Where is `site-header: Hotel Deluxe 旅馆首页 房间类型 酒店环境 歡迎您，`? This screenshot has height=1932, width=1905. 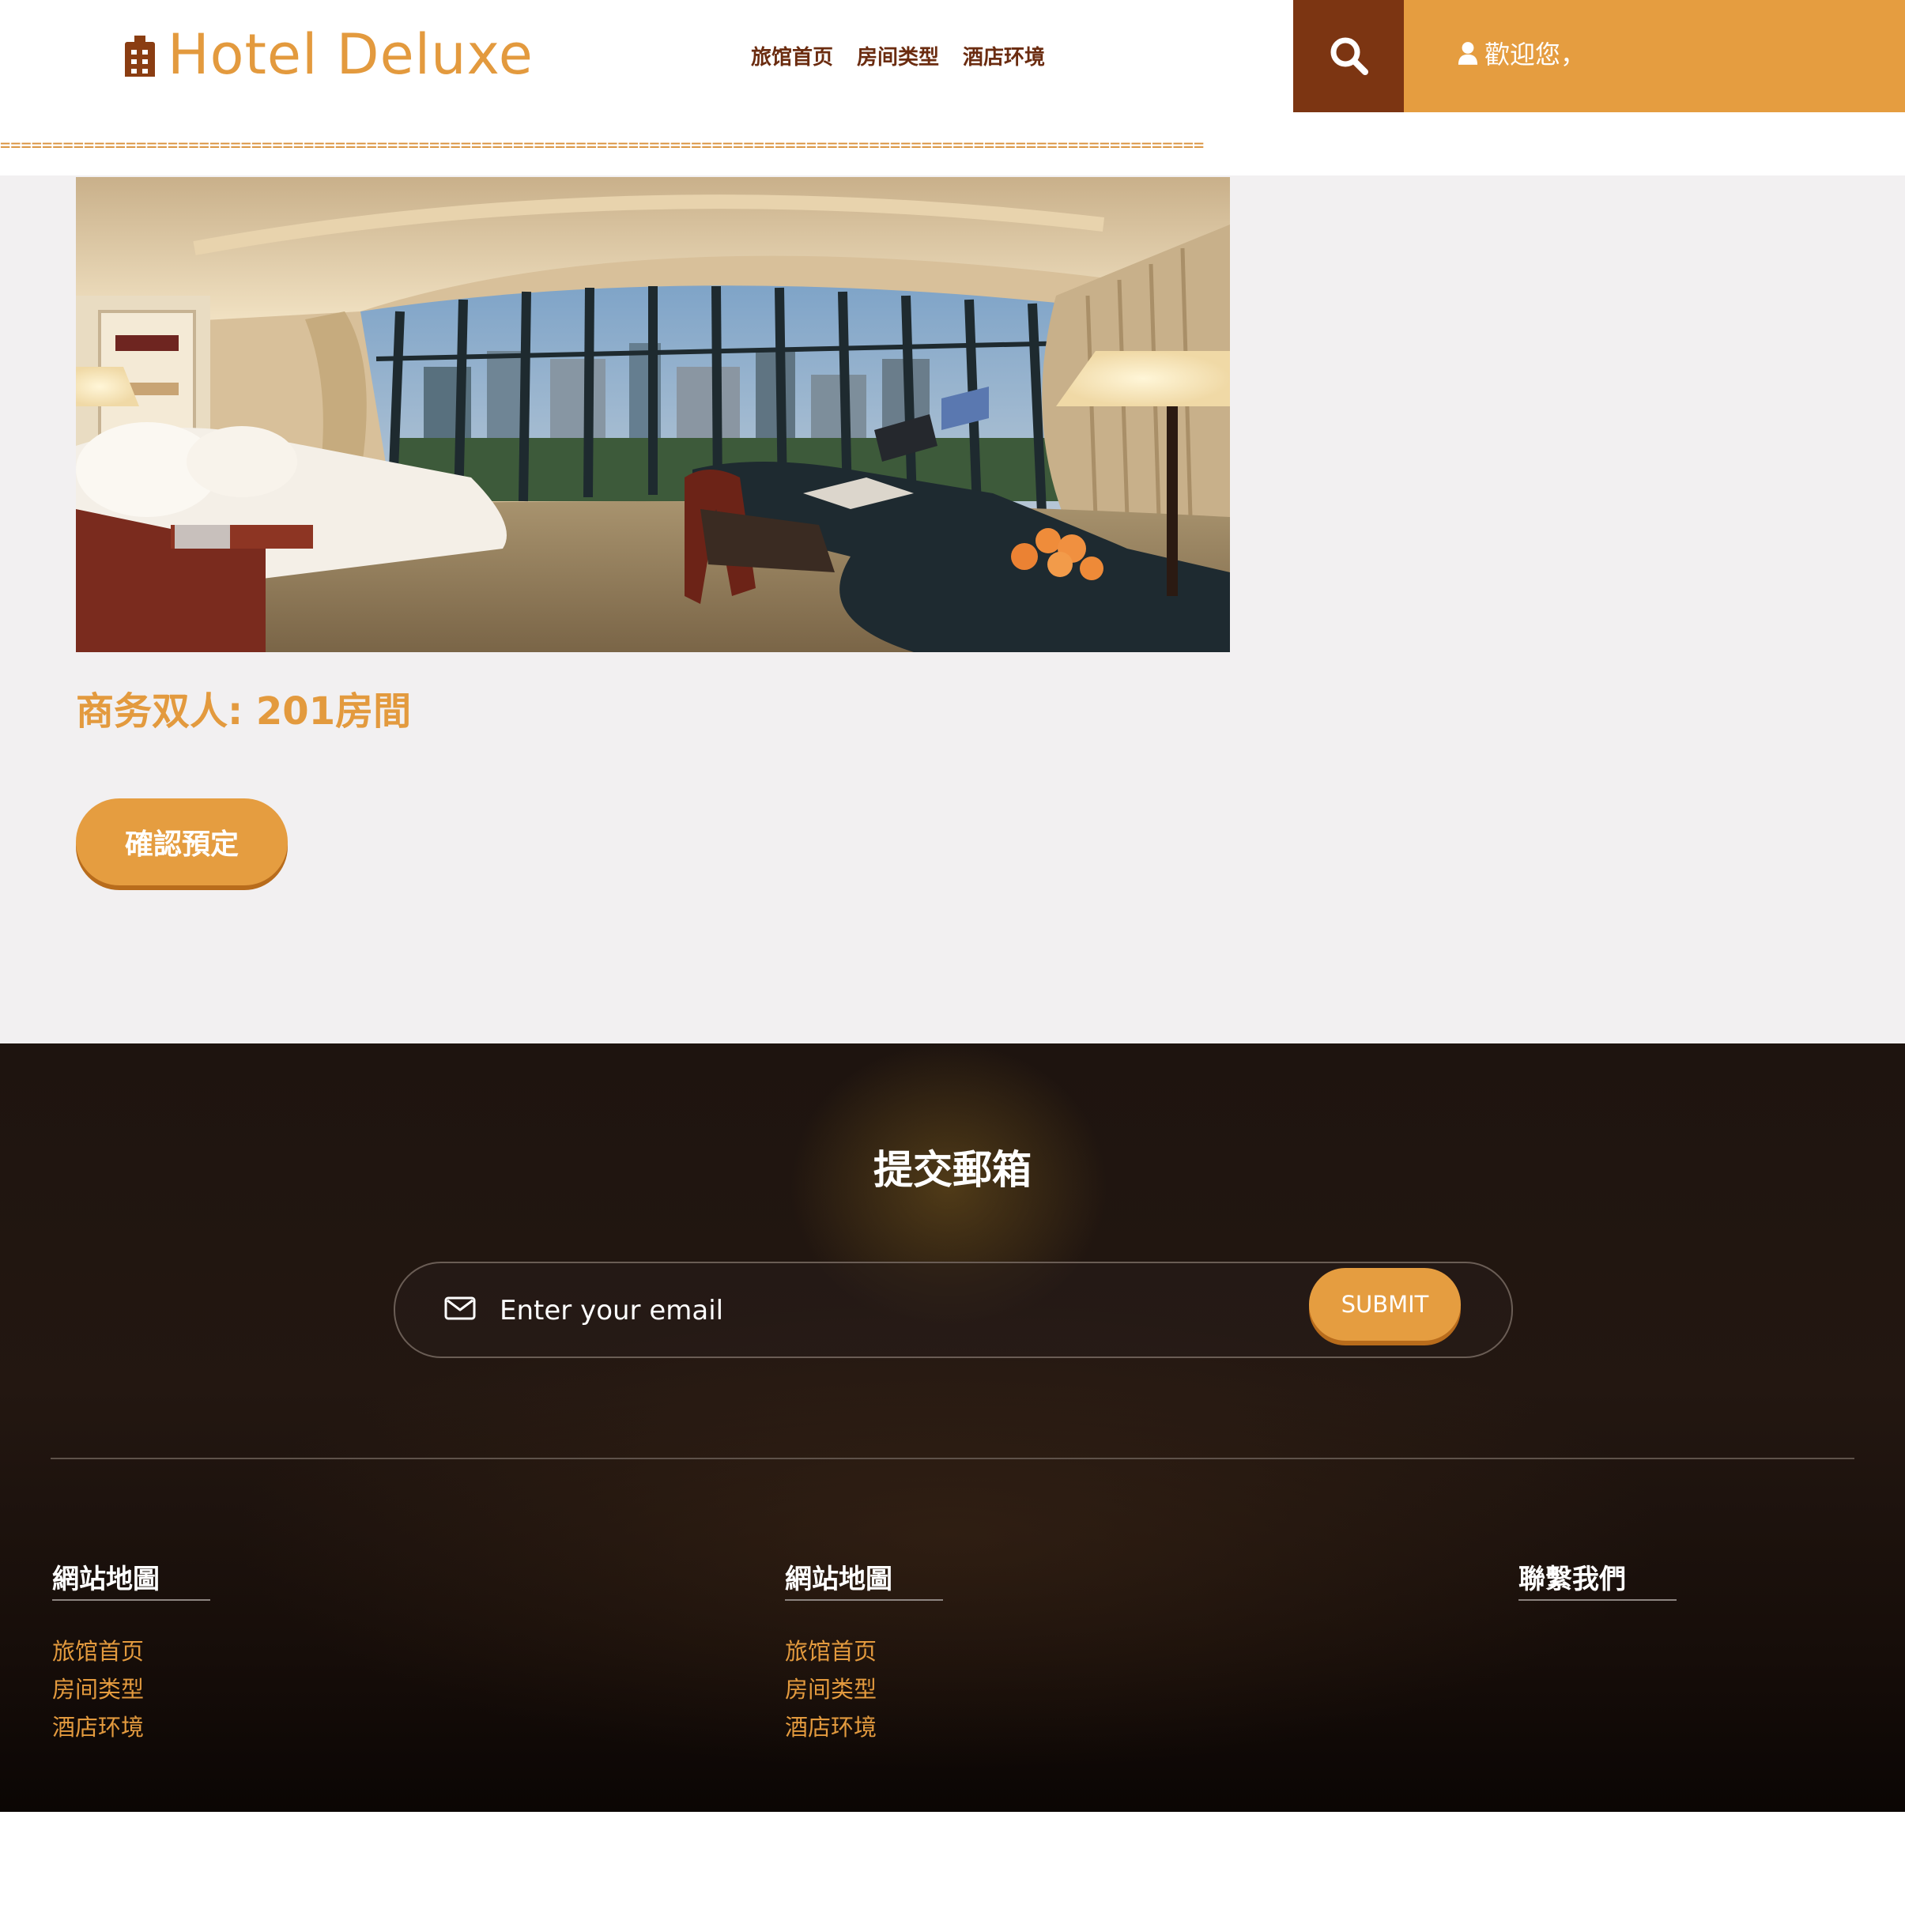
site-header: Hotel Deluxe 旅馆首页 房间类型 酒店环境 歡迎您， is located at coordinates (952, 56).